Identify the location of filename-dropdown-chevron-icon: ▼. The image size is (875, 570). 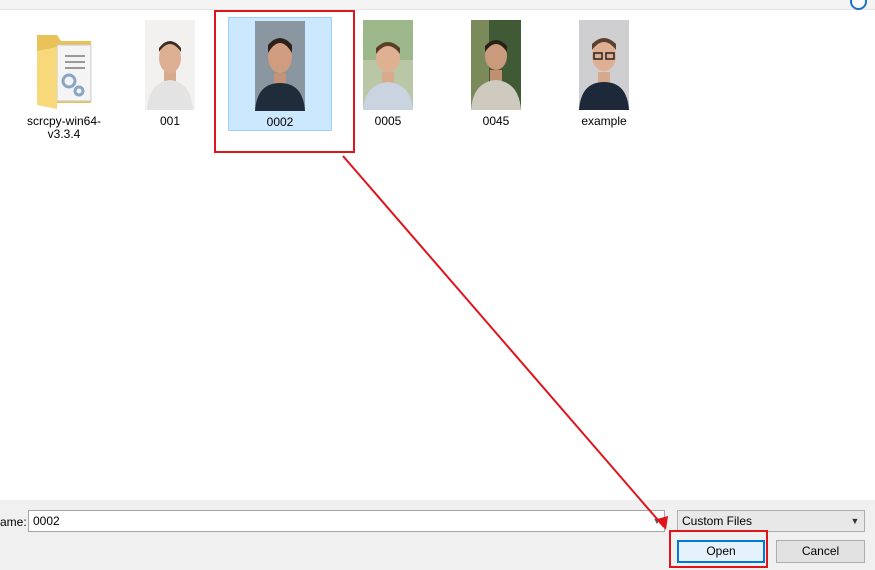
(657, 521).